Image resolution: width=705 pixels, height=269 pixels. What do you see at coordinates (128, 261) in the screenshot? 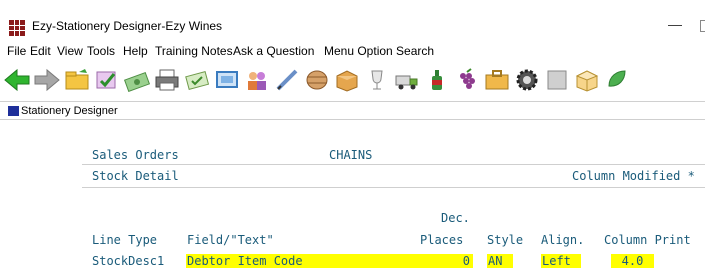
I see `row-line-type: StockDesc1` at bounding box center [128, 261].